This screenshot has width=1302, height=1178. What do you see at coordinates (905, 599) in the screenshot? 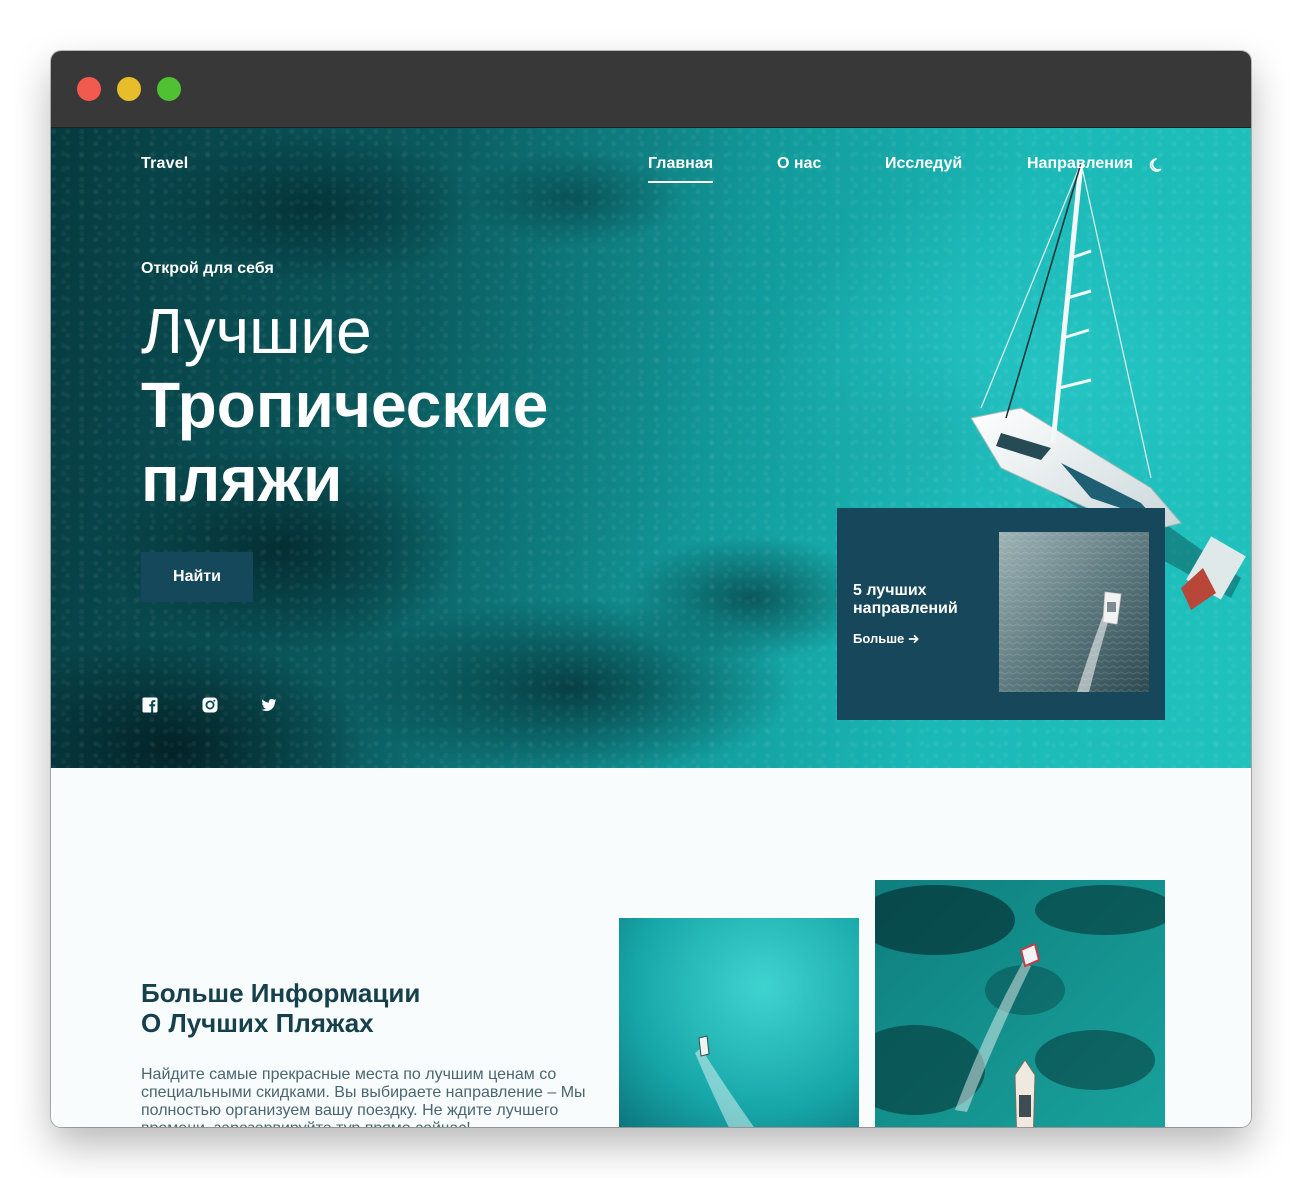
I see `promo-title: 5 лучших направлений` at bounding box center [905, 599].